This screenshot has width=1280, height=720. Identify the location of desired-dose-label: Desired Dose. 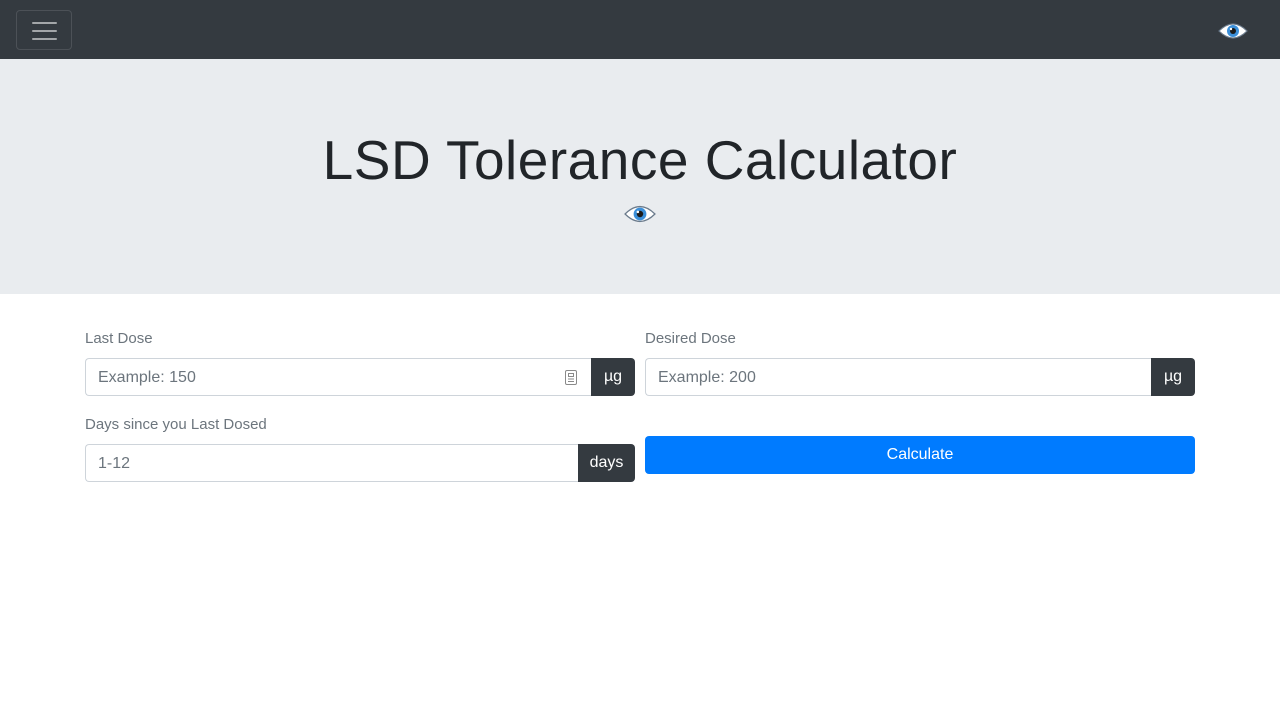
(690, 338).